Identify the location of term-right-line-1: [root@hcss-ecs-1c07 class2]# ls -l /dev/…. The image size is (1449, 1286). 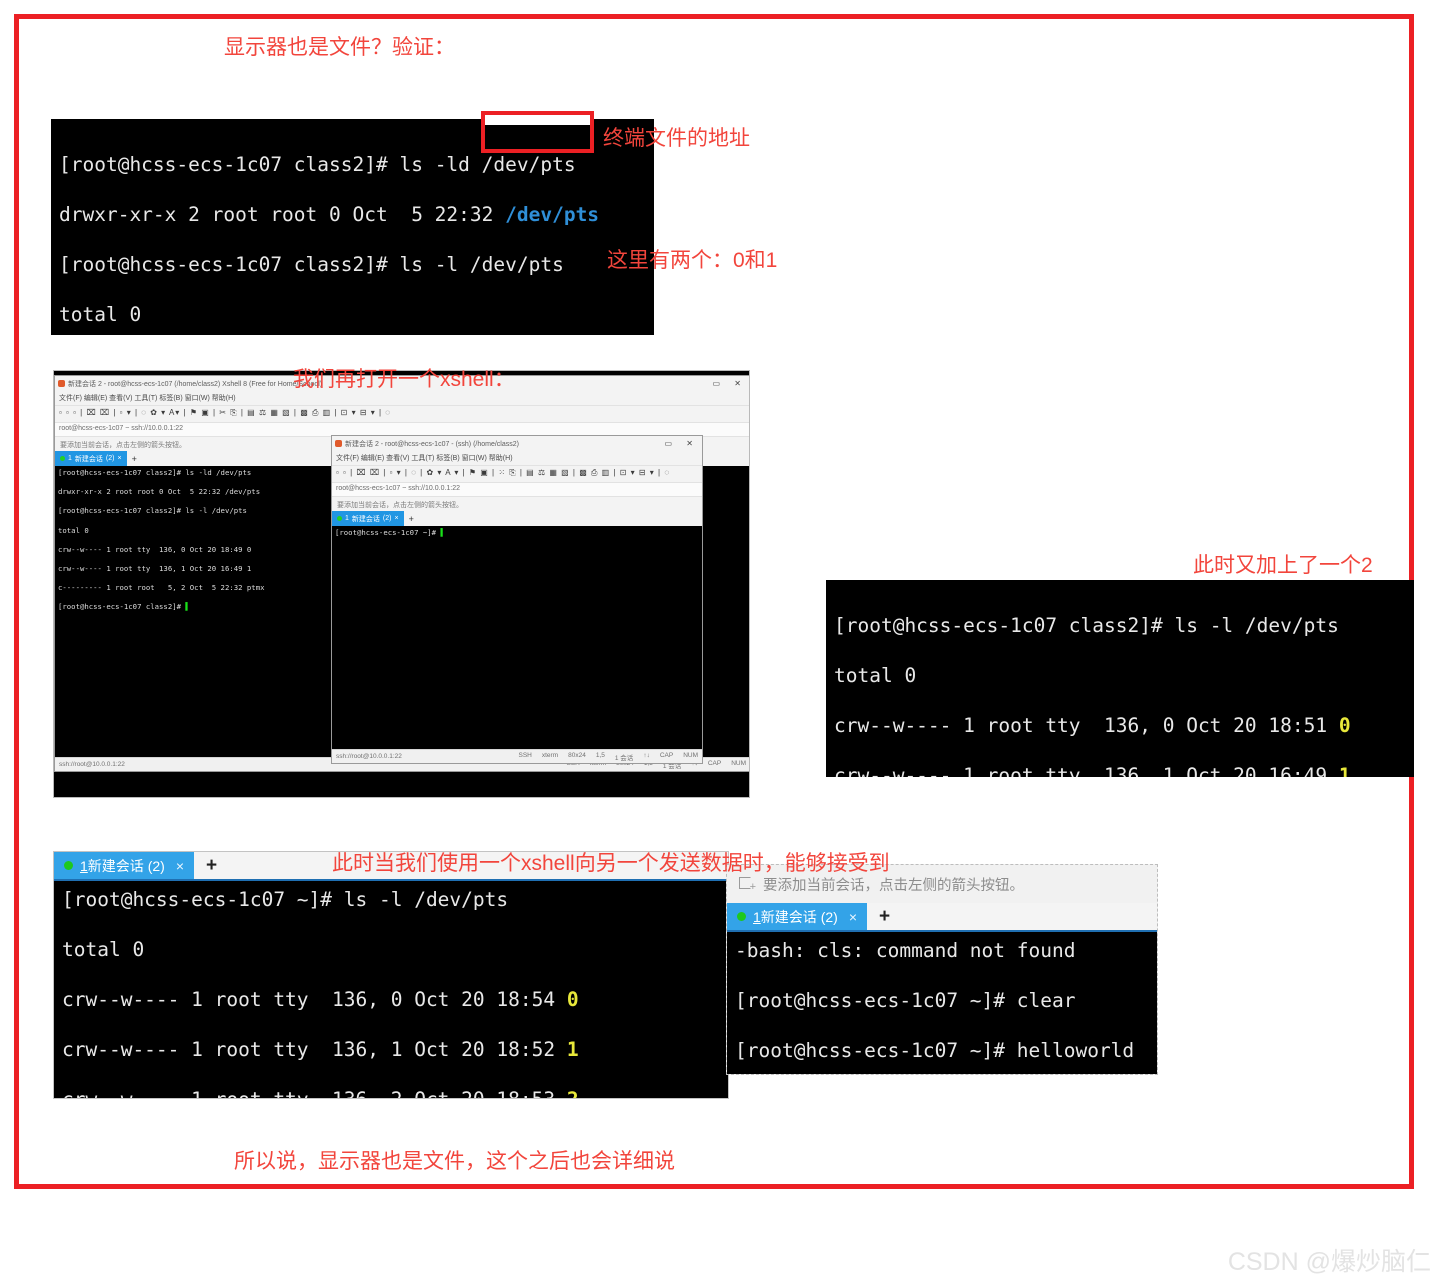
(1086, 625).